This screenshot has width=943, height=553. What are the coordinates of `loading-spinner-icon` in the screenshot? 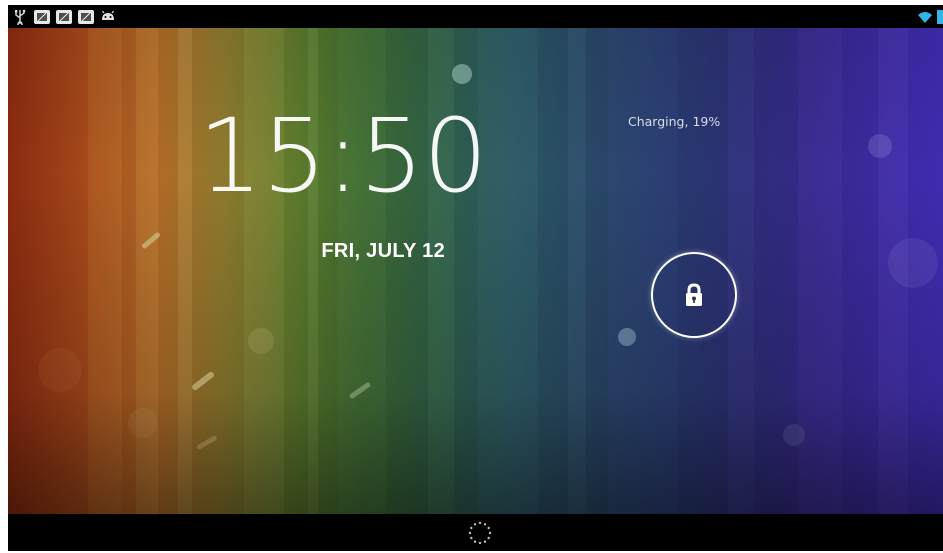 It's located at (480, 533).